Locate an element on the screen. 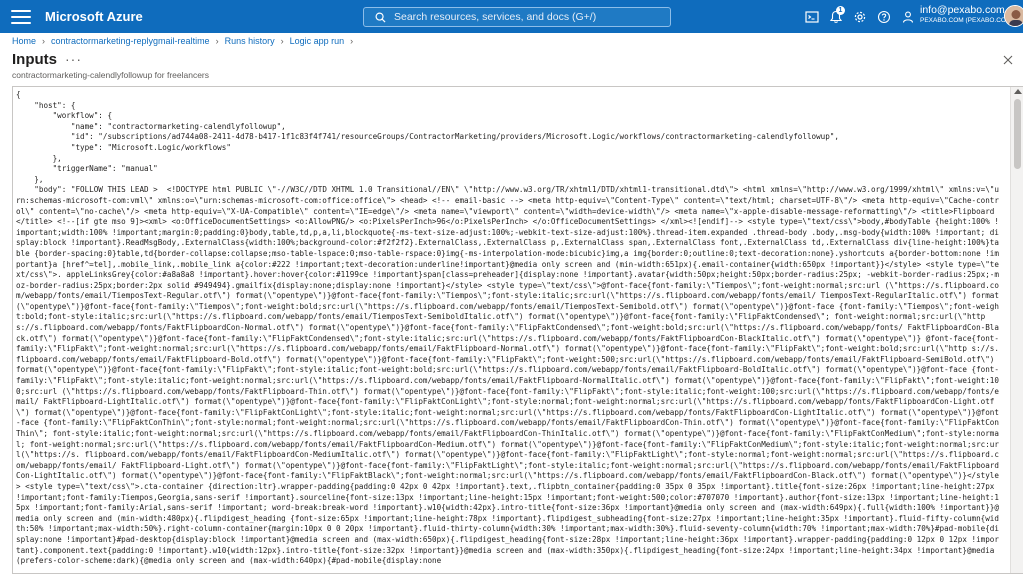 This screenshot has width=1023, height=574. top-bar-icons: 1 is located at coordinates (860, 16).